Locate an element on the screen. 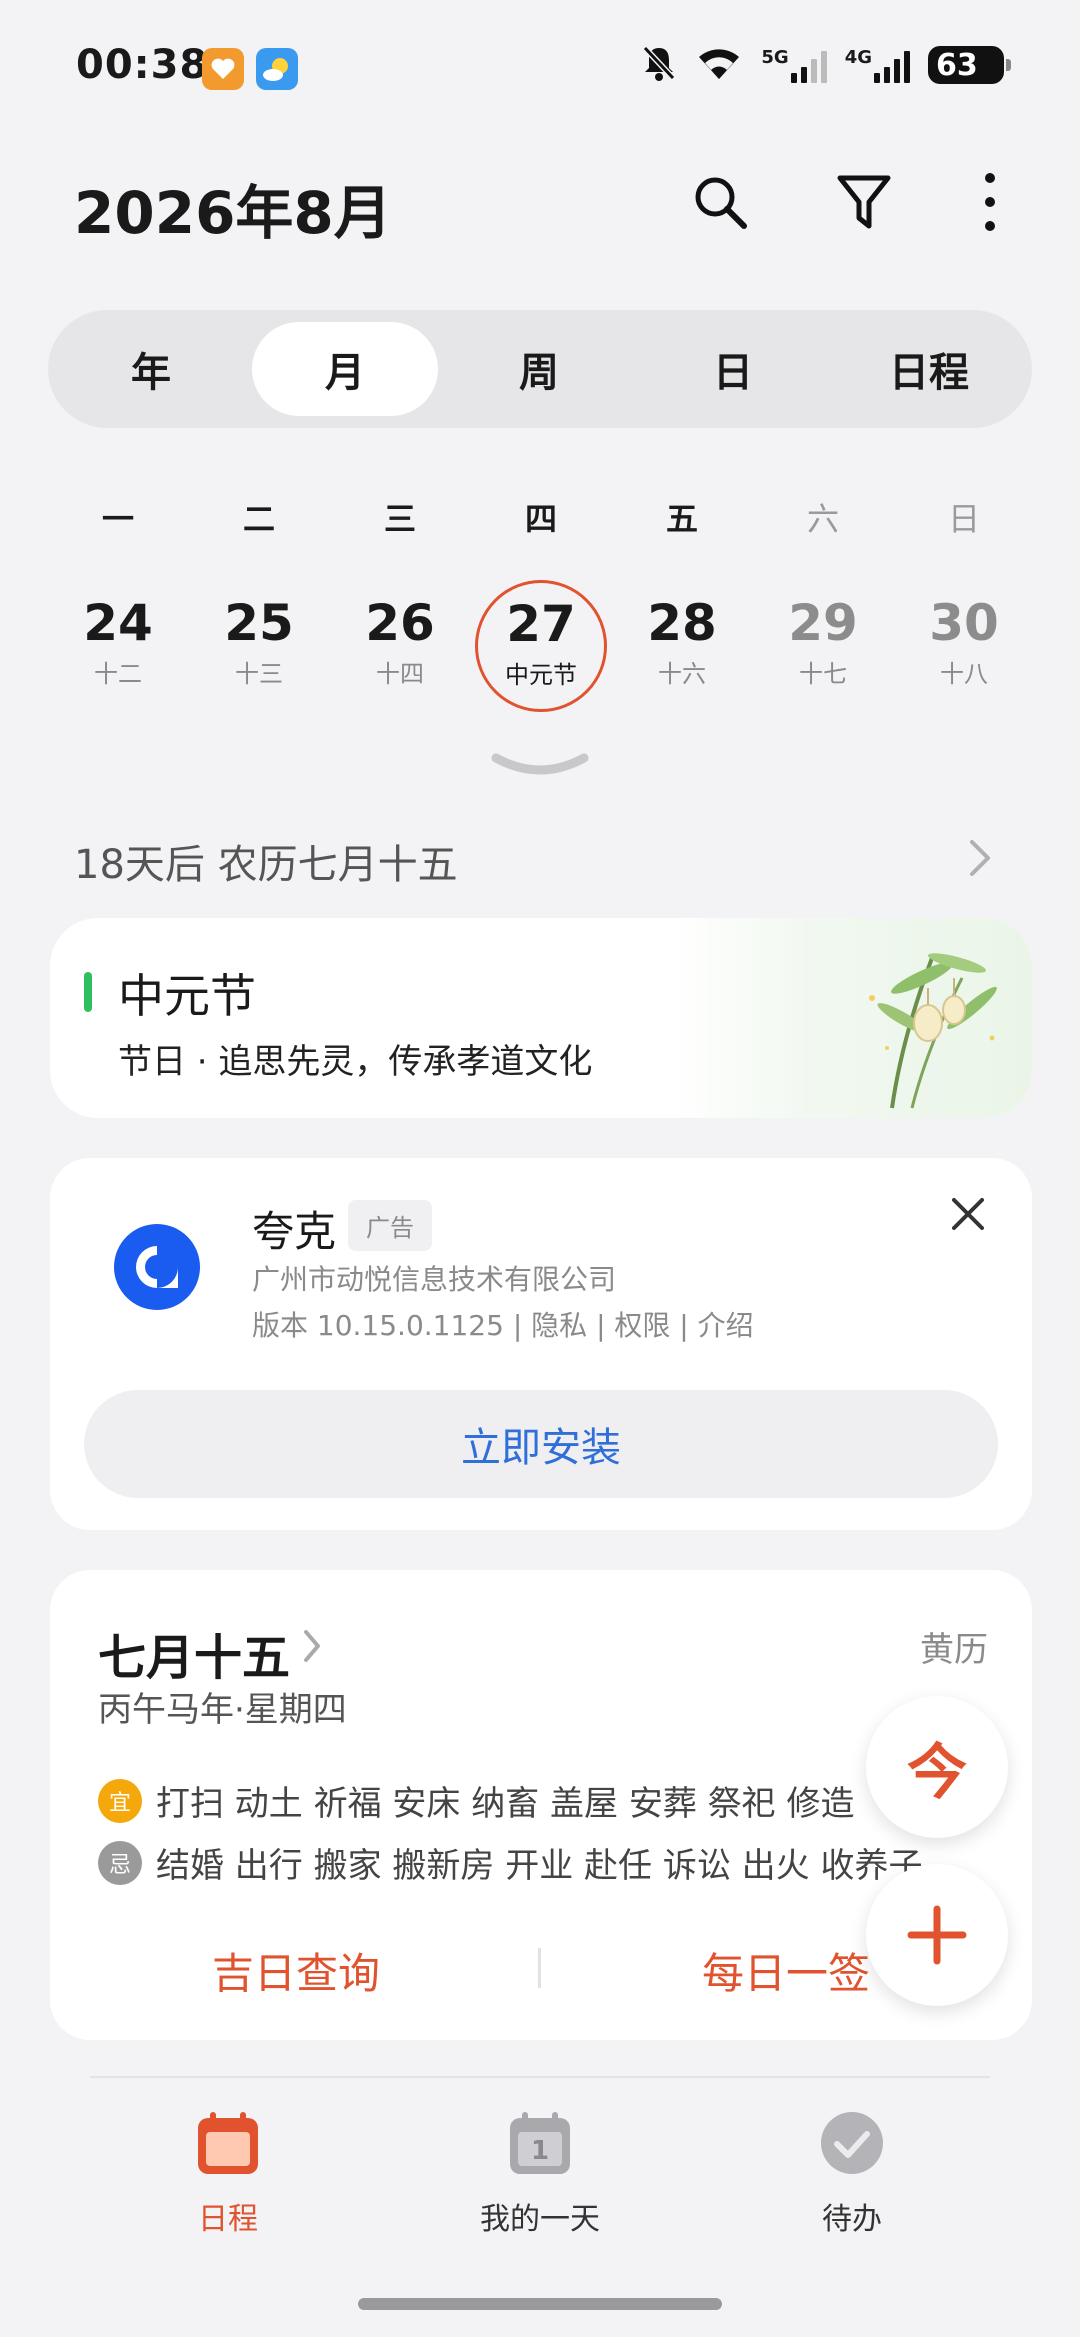 Image resolution: width=1080 pixels, height=2337 pixels. lunar-date: 十二 is located at coordinates (118, 674).